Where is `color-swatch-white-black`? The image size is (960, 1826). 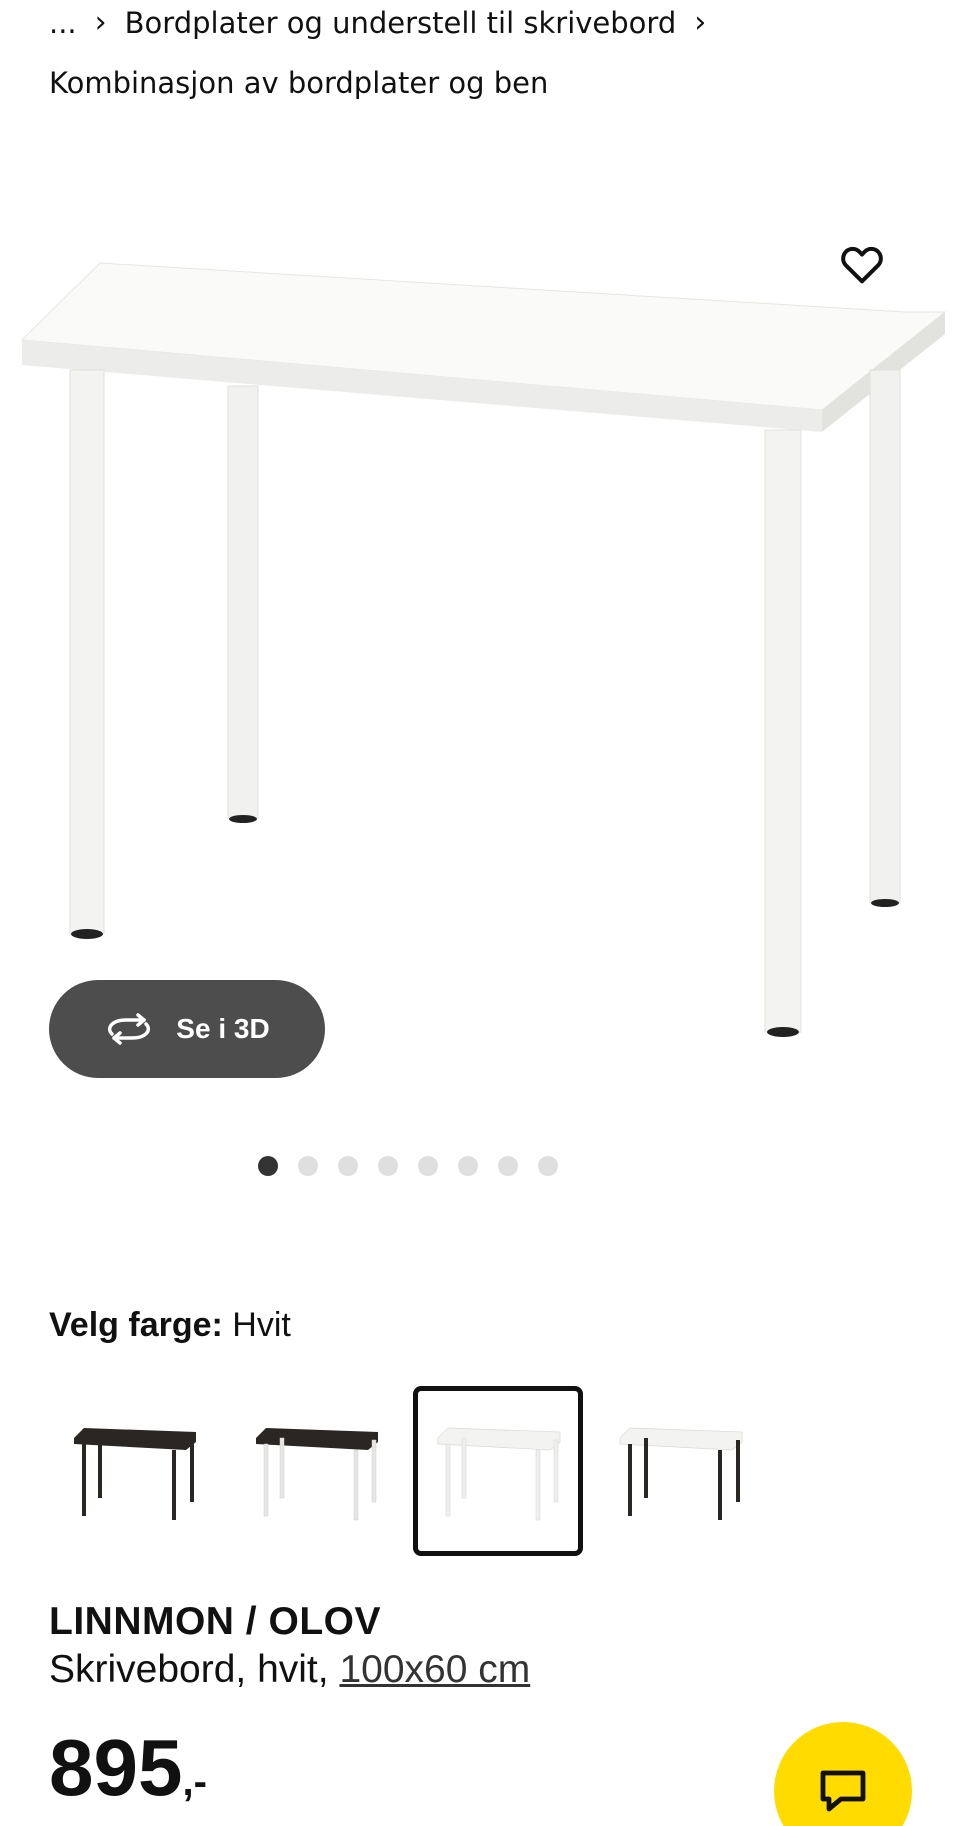 color-swatch-white-black is located at coordinates (680, 1471).